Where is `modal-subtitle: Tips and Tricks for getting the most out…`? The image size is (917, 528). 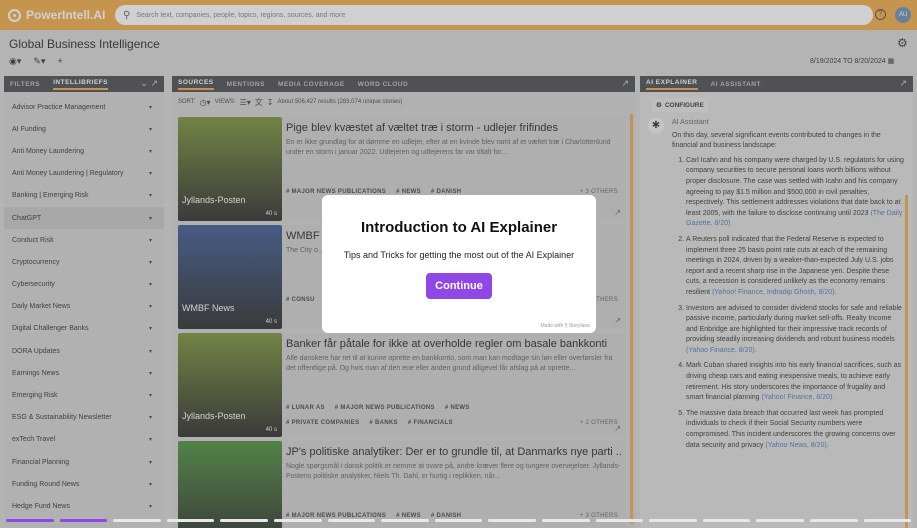 modal-subtitle: Tips and Tricks for getting the most out… is located at coordinates (459, 255).